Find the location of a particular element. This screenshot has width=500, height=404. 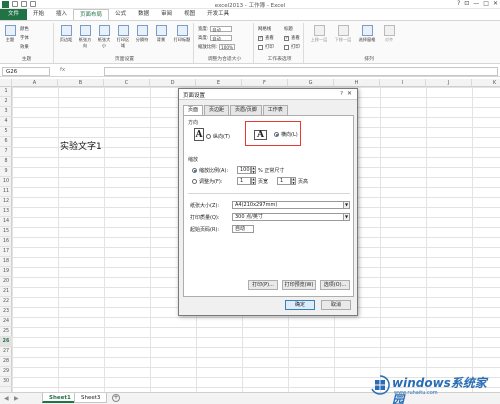

row-header: 15 is located at coordinates (6, 232).